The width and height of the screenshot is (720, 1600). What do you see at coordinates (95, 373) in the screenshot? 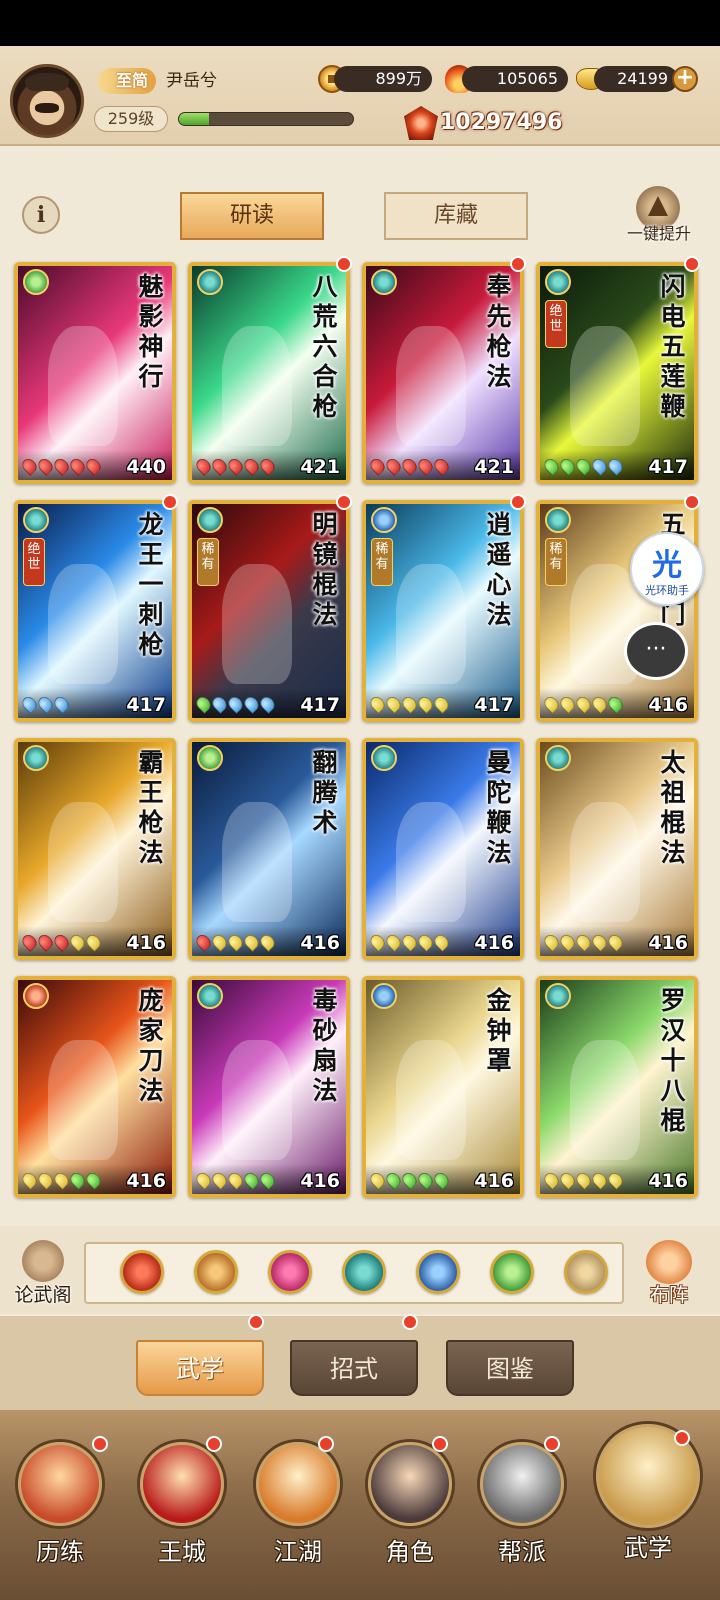
I see `skill-card: 魅影神行 440` at bounding box center [95, 373].